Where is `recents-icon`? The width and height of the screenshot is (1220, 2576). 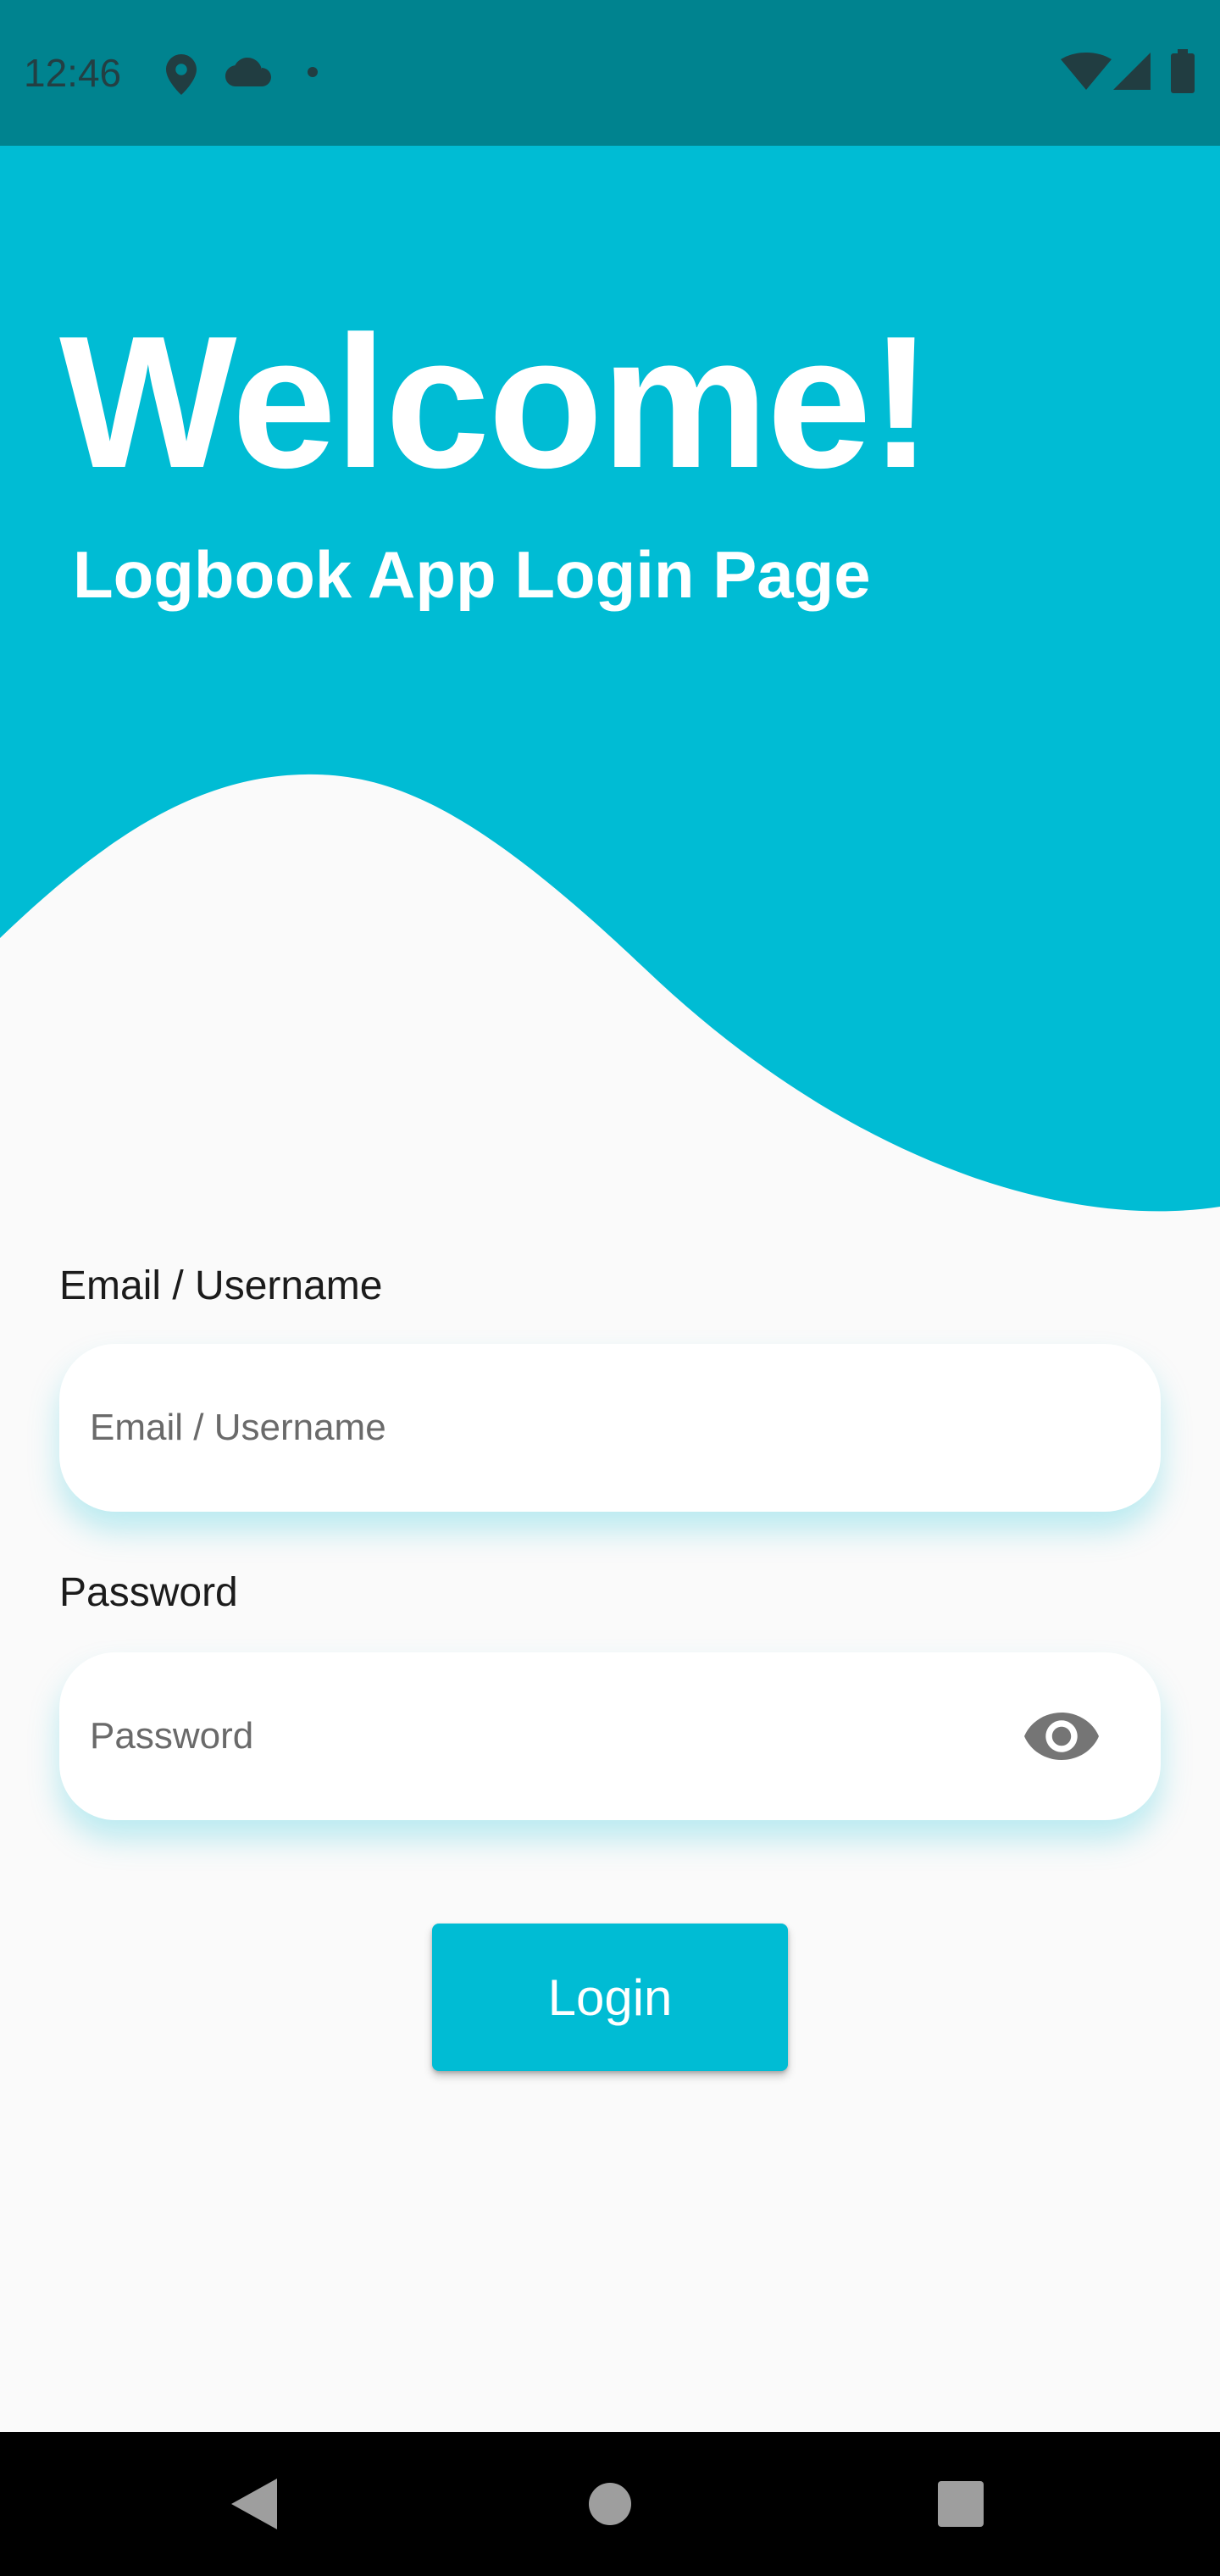
recents-icon is located at coordinates (961, 2504).